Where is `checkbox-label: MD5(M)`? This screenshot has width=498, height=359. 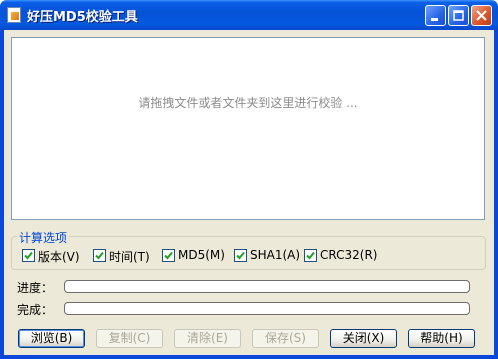
checkbox-label: MD5(M) is located at coordinates (201, 255).